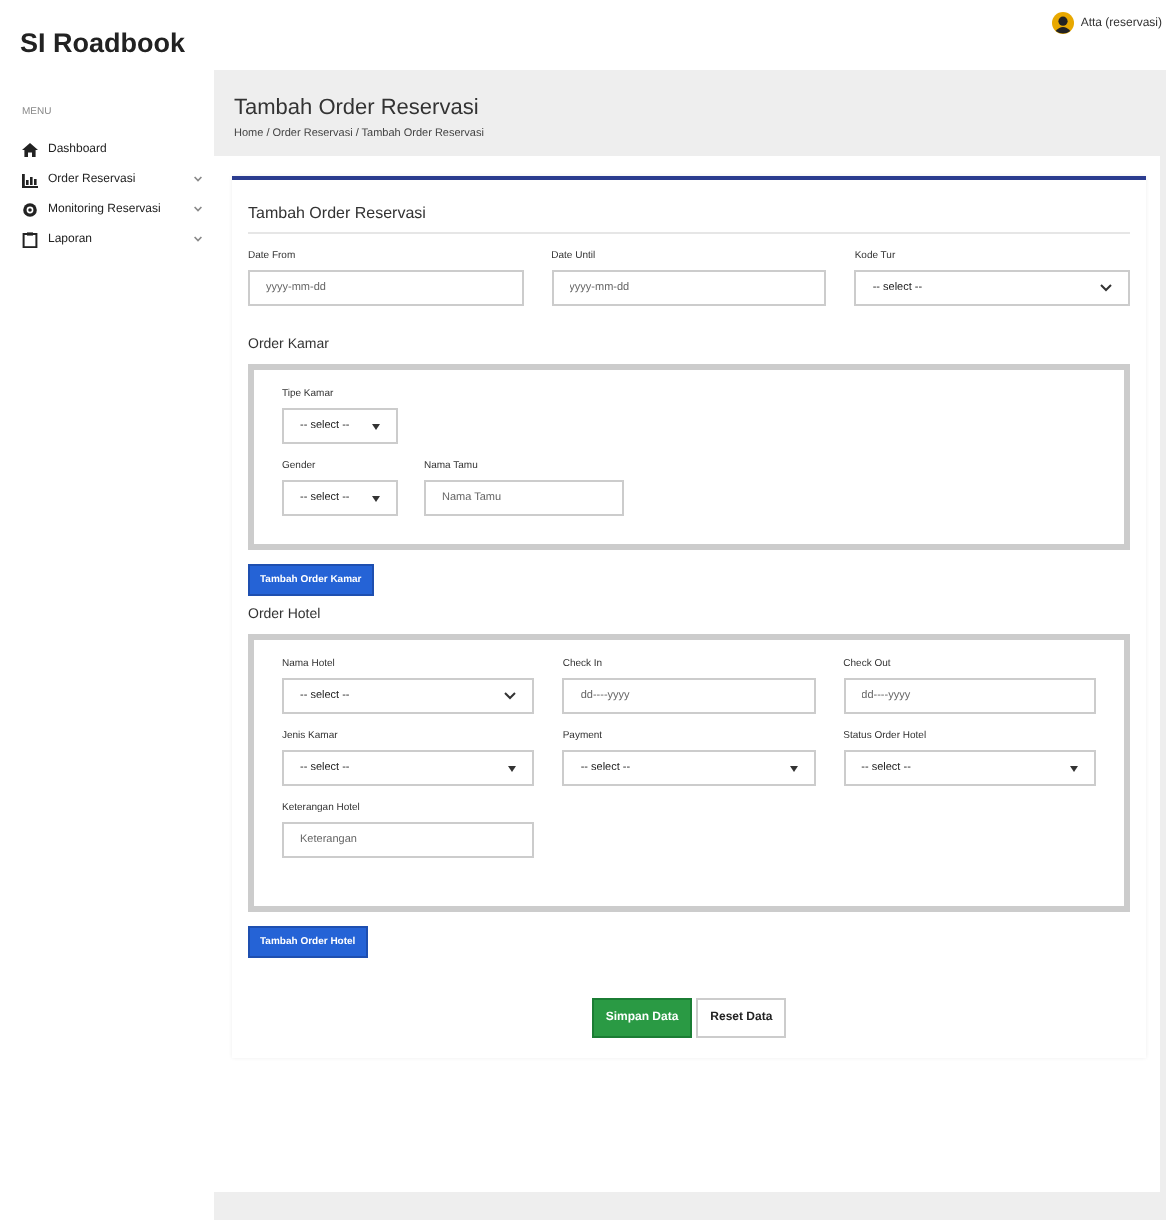 The image size is (1166, 1220). What do you see at coordinates (357, 108) in the screenshot?
I see `page-title: Tambah Order Reservasi` at bounding box center [357, 108].